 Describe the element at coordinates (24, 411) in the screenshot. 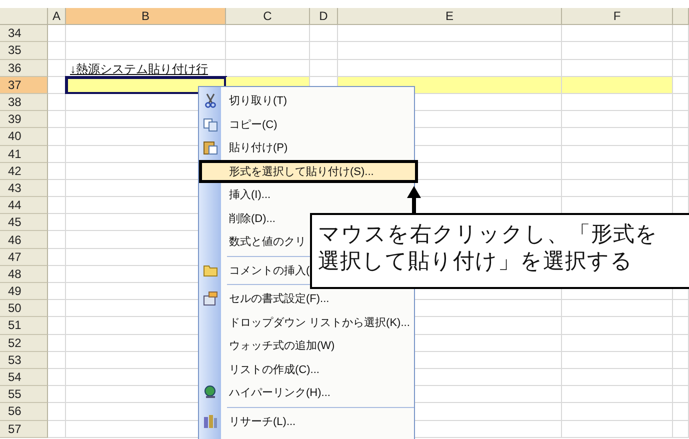

I see `row-header: 56` at that location.